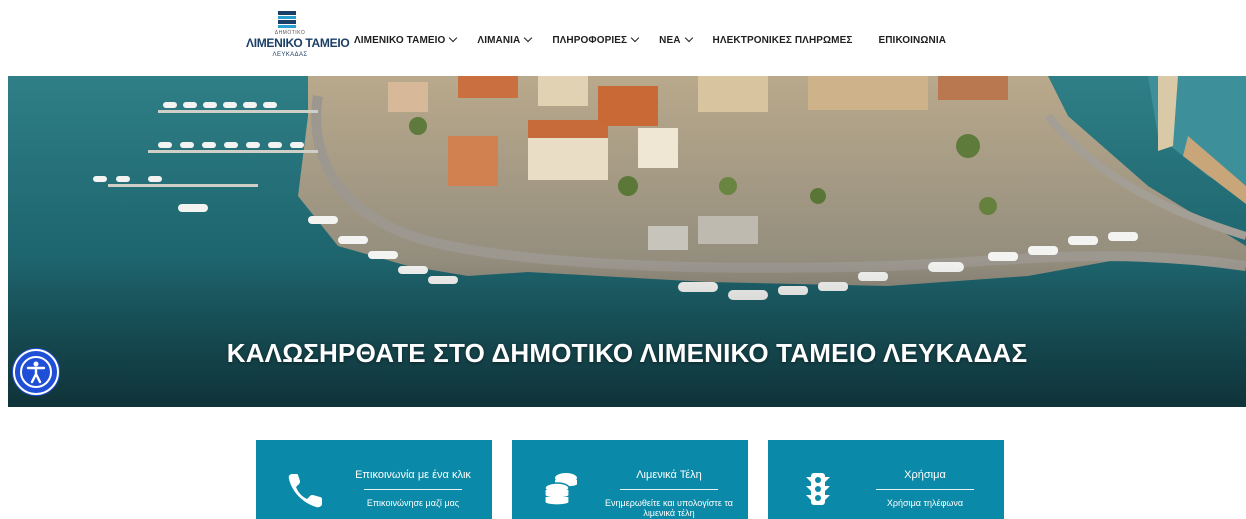 The width and height of the screenshot is (1246, 519). I want to click on nav-item-label: ΗΛΕΚΤΡΟΝΙΚΕΣ ΠΛΗΡΩΜΕΣ, so click(782, 40).